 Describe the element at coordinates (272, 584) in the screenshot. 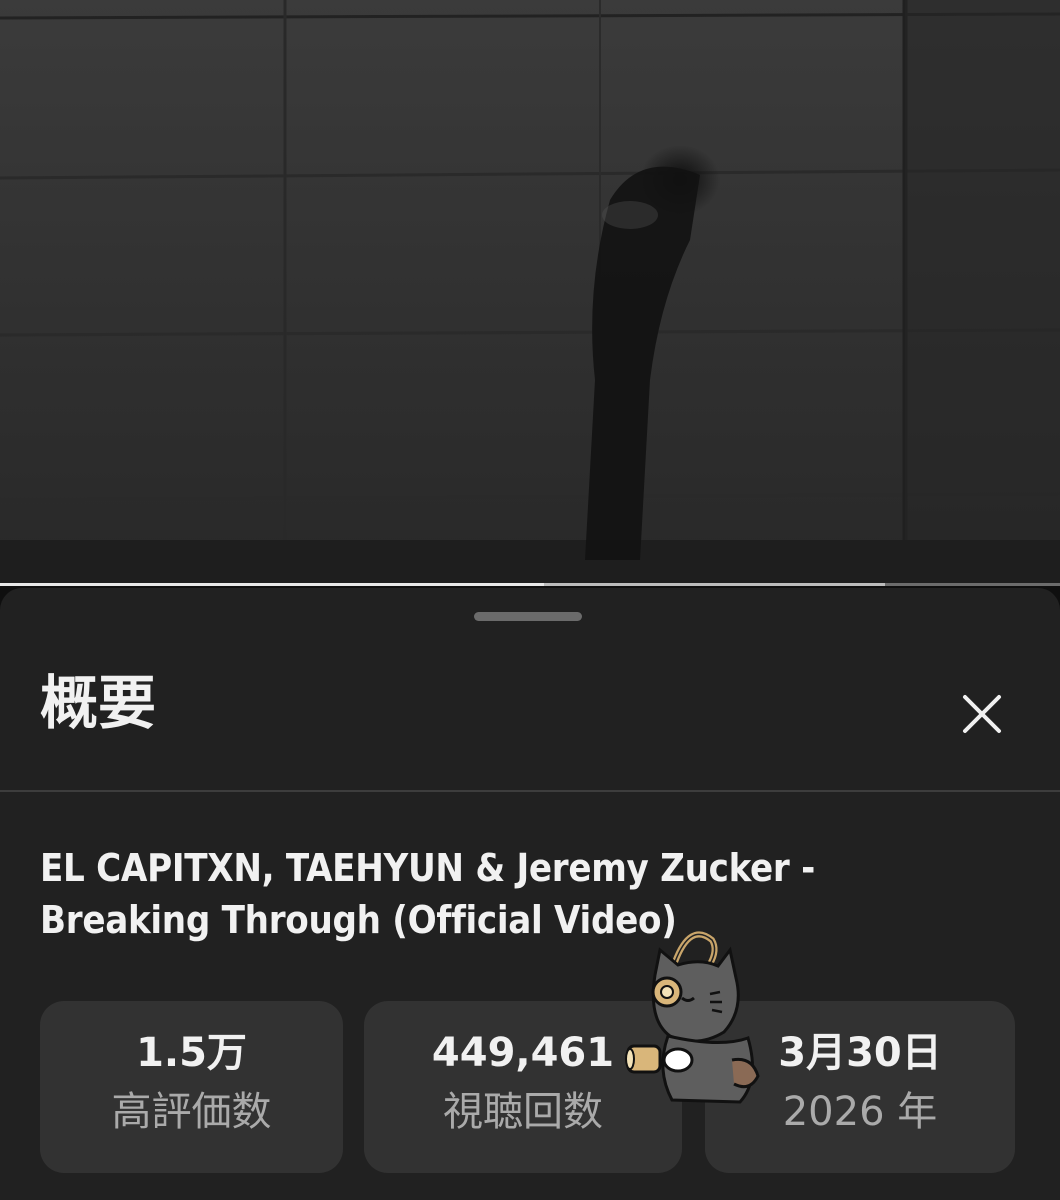

I see `progress-played` at that location.